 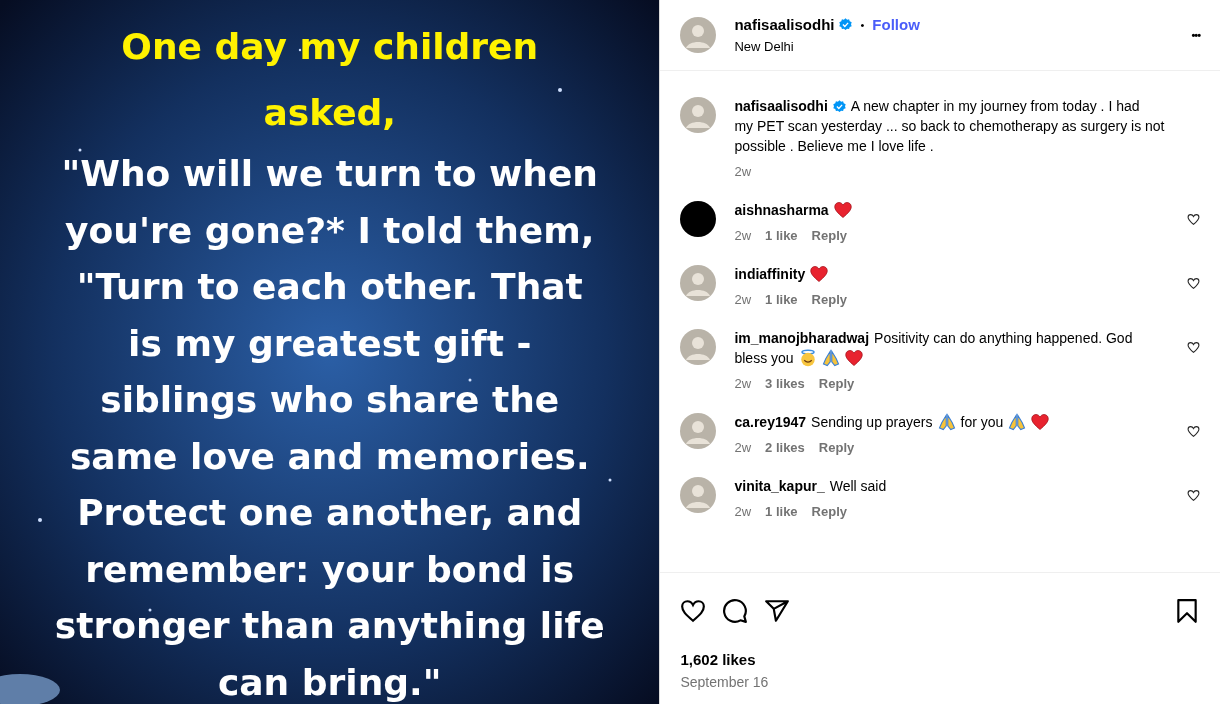 I want to click on smiley-icon, so click(x=807, y=358).